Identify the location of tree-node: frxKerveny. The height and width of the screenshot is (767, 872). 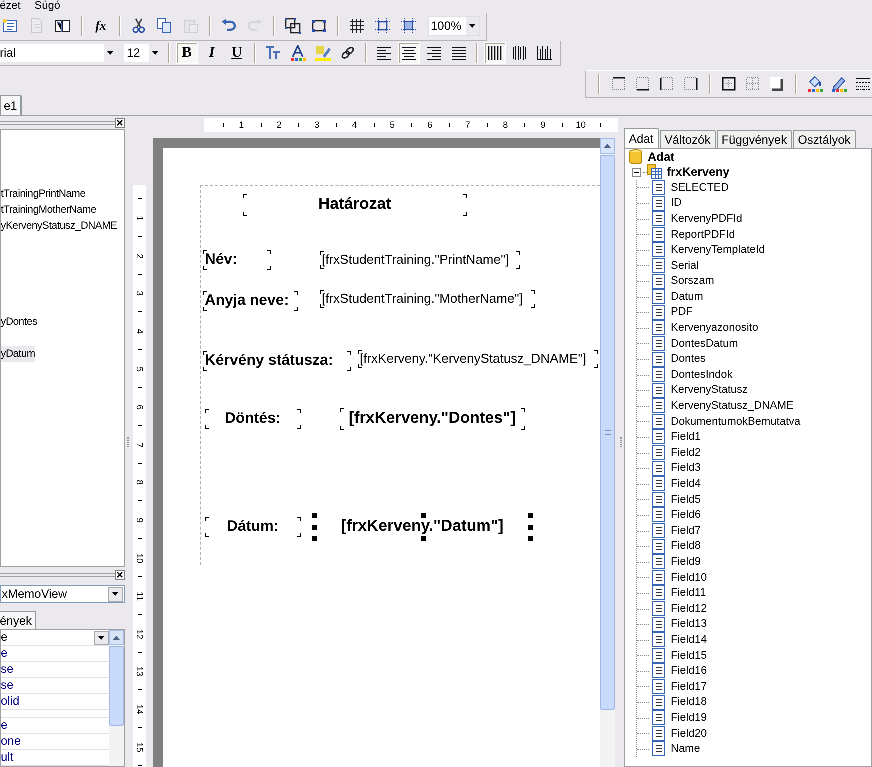
(698, 172).